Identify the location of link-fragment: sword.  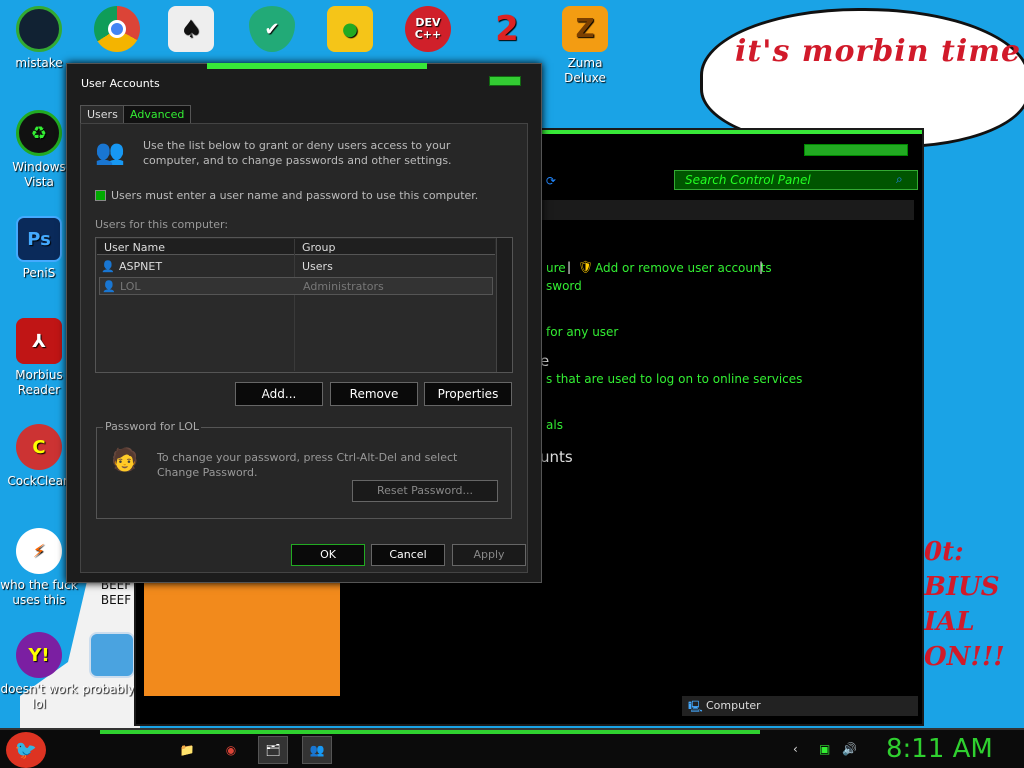
(564, 286).